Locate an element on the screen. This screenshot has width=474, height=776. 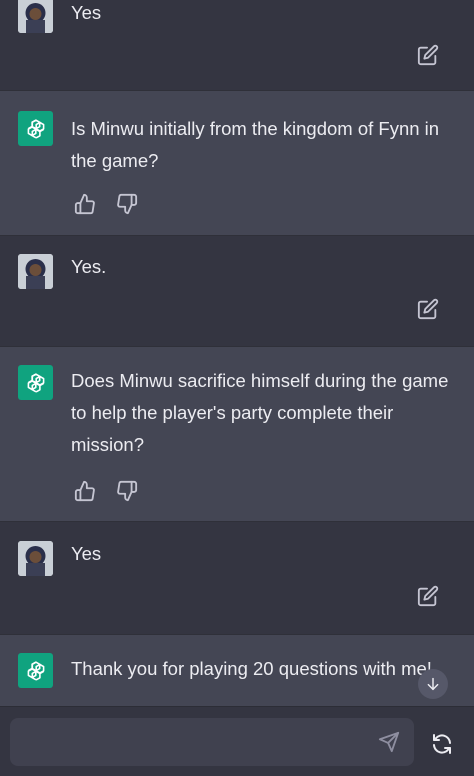
message-text: Yes. is located at coordinates (89, 266).